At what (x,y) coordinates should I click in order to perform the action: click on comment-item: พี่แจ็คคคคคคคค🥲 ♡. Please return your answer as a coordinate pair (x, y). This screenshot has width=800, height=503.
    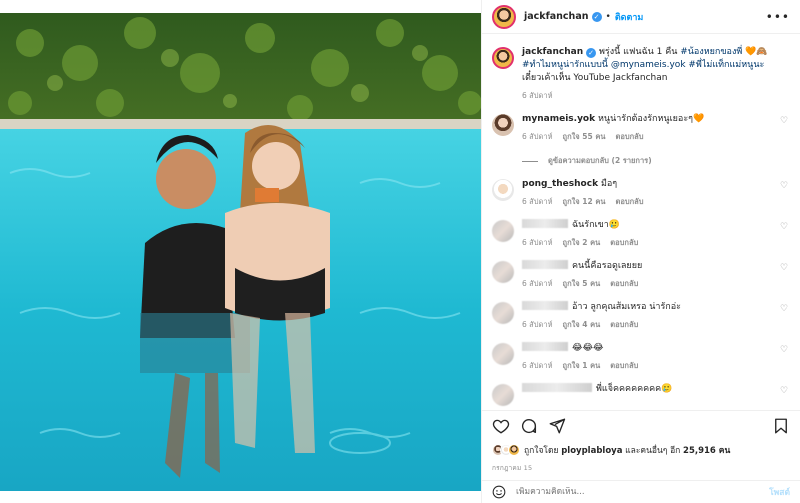
    Looking at the image, I should click on (641, 394).